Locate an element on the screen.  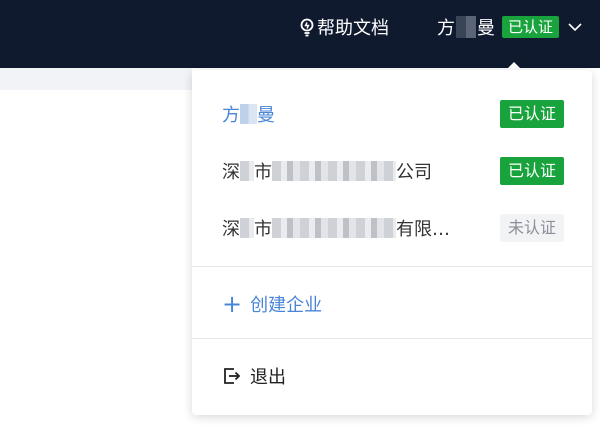
account-item-company-1: 深 市 公司 已认证 is located at coordinates (393, 171).